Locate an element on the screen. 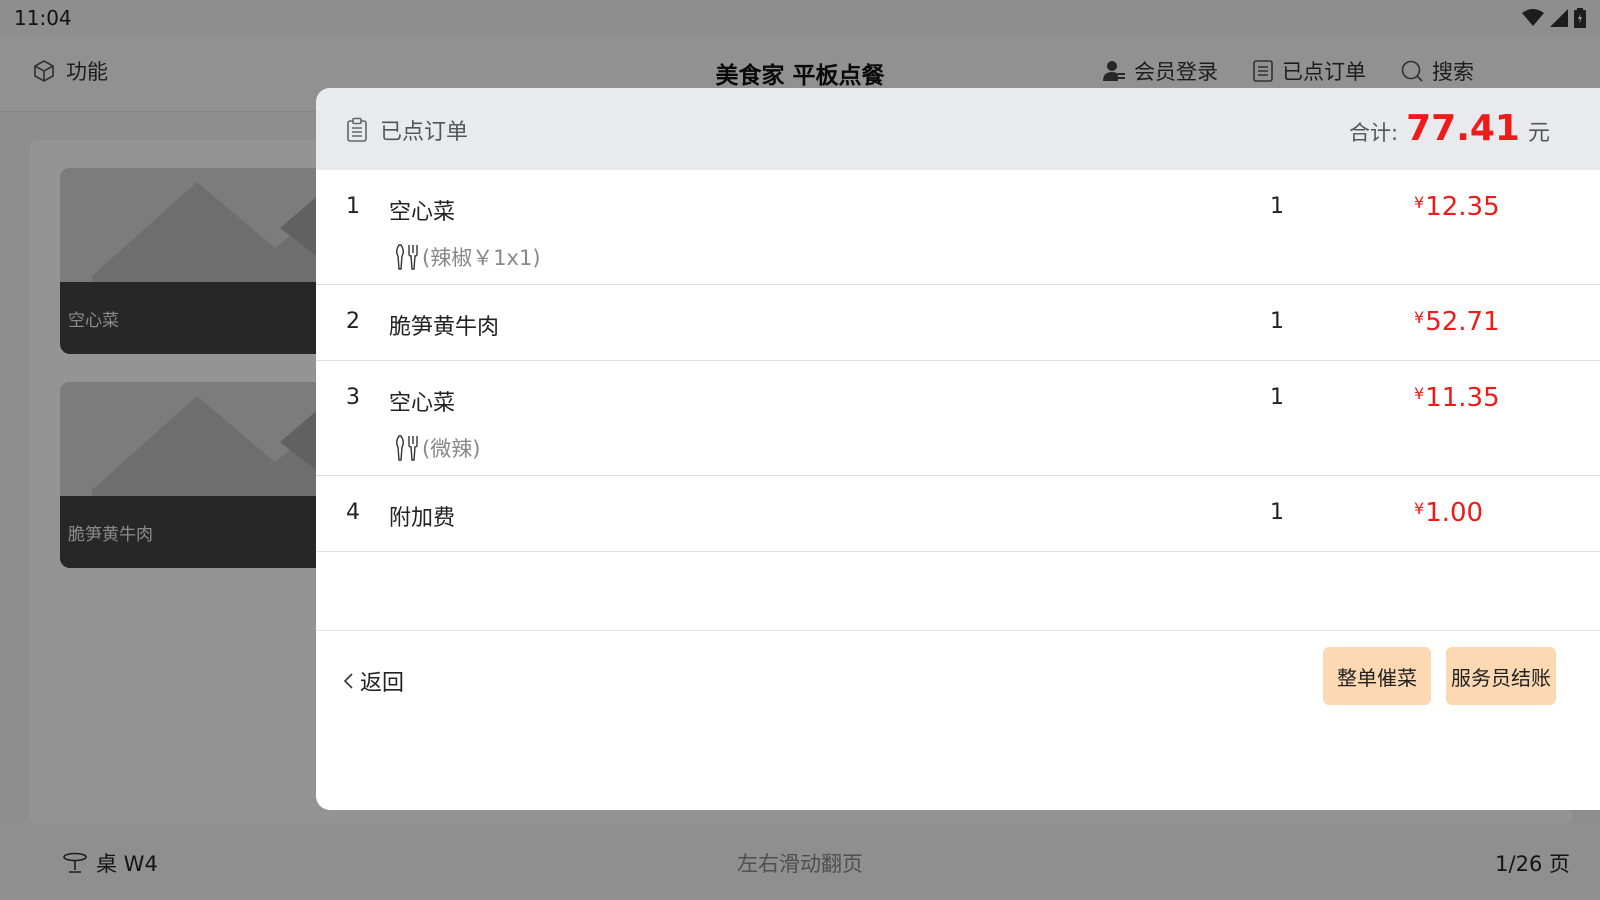  order-price: ¥11.35 is located at coordinates (1457, 398).